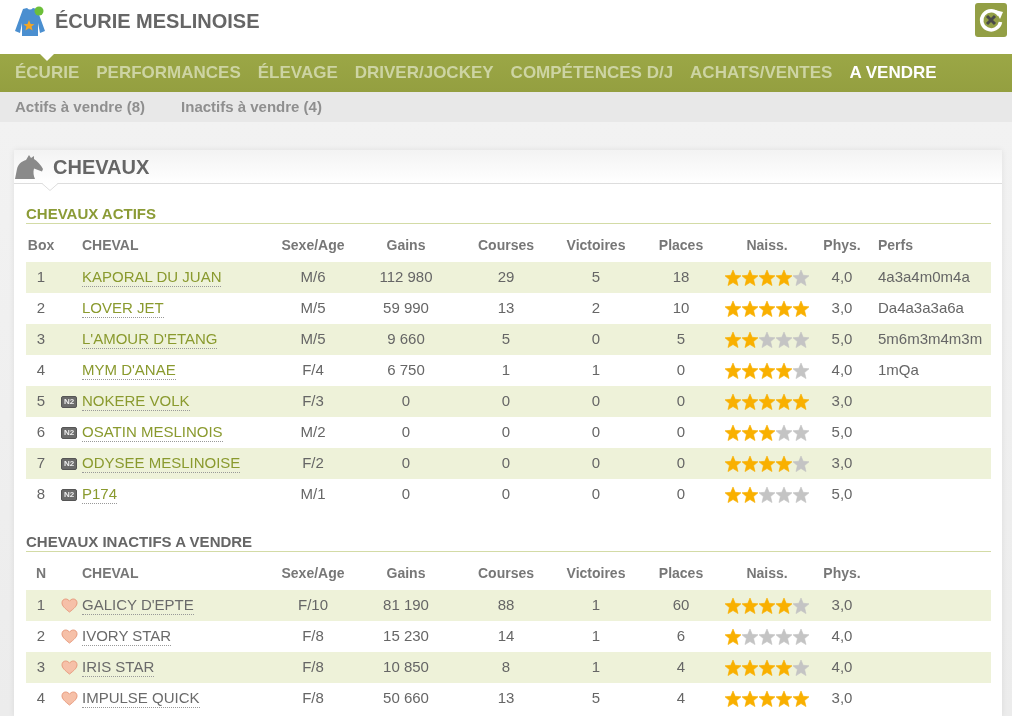 The width and height of the screenshot is (1012, 716). I want to click on horse-name-link: OSATIN MESLINOIS, so click(152, 432).